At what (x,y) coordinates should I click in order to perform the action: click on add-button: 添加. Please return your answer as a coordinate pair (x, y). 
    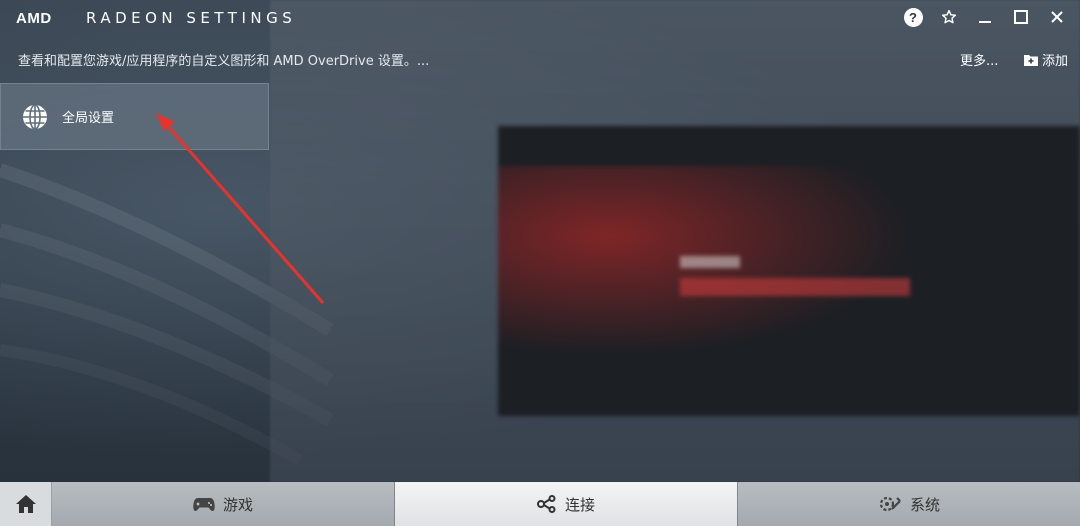
    Looking at the image, I should click on (1046, 59).